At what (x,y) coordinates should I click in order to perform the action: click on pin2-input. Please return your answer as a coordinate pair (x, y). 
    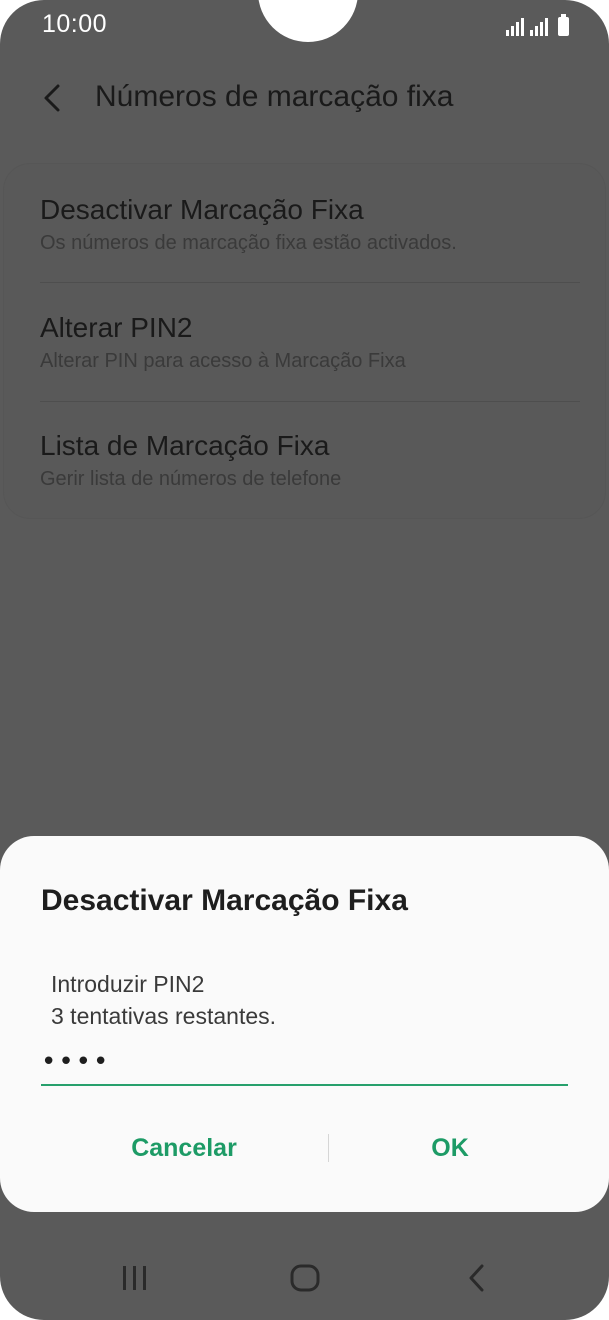
    Looking at the image, I should click on (304, 1063).